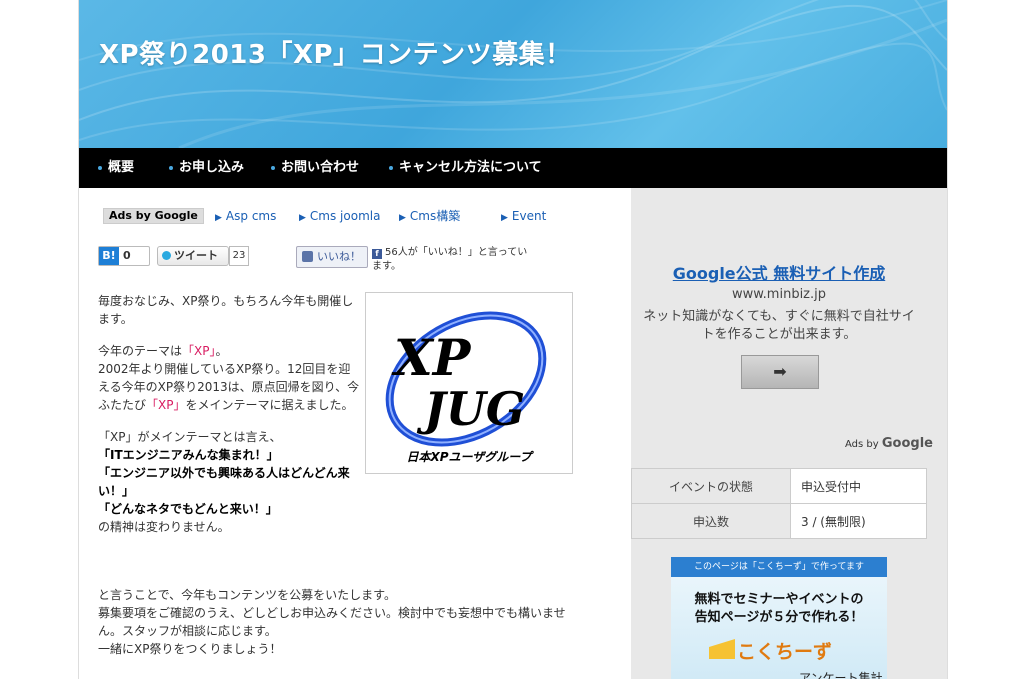 This screenshot has width=1024, height=679. Describe the element at coordinates (779, 599) in the screenshot. I see `banner-line-1: 無料でセミナーやイベントの` at that location.